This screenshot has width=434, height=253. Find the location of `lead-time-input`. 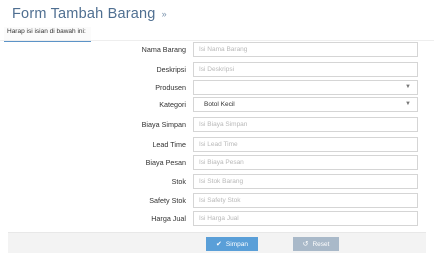

lead-time-input is located at coordinates (305, 144).